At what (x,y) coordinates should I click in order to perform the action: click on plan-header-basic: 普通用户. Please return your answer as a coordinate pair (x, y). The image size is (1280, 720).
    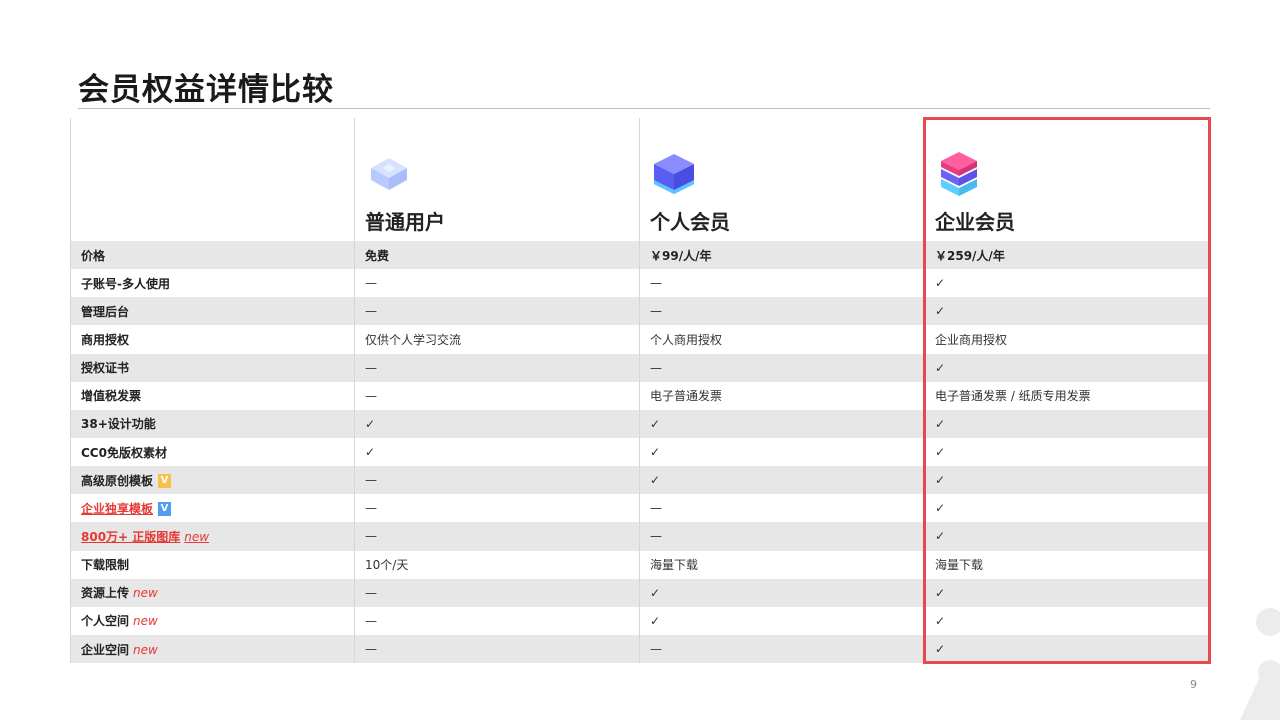
    Looking at the image, I should click on (497, 179).